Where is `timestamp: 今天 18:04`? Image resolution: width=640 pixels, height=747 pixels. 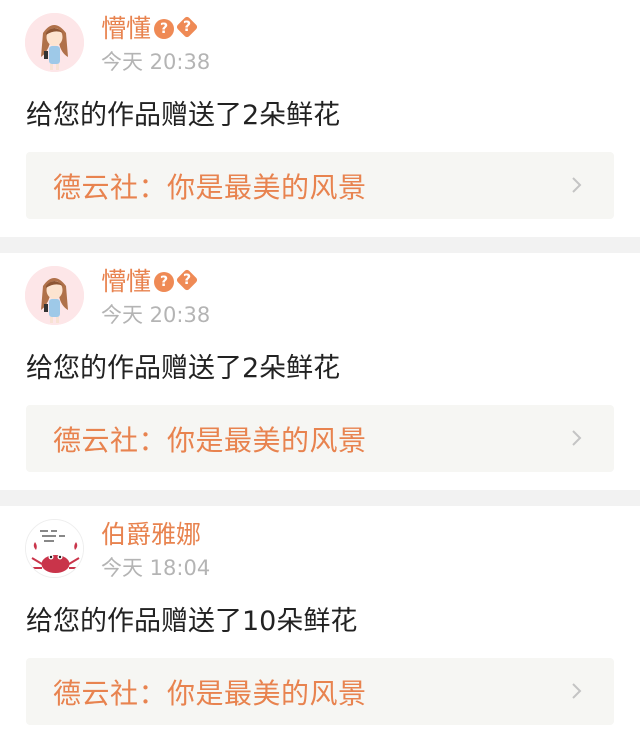
timestamp: 今天 18:04 is located at coordinates (156, 568).